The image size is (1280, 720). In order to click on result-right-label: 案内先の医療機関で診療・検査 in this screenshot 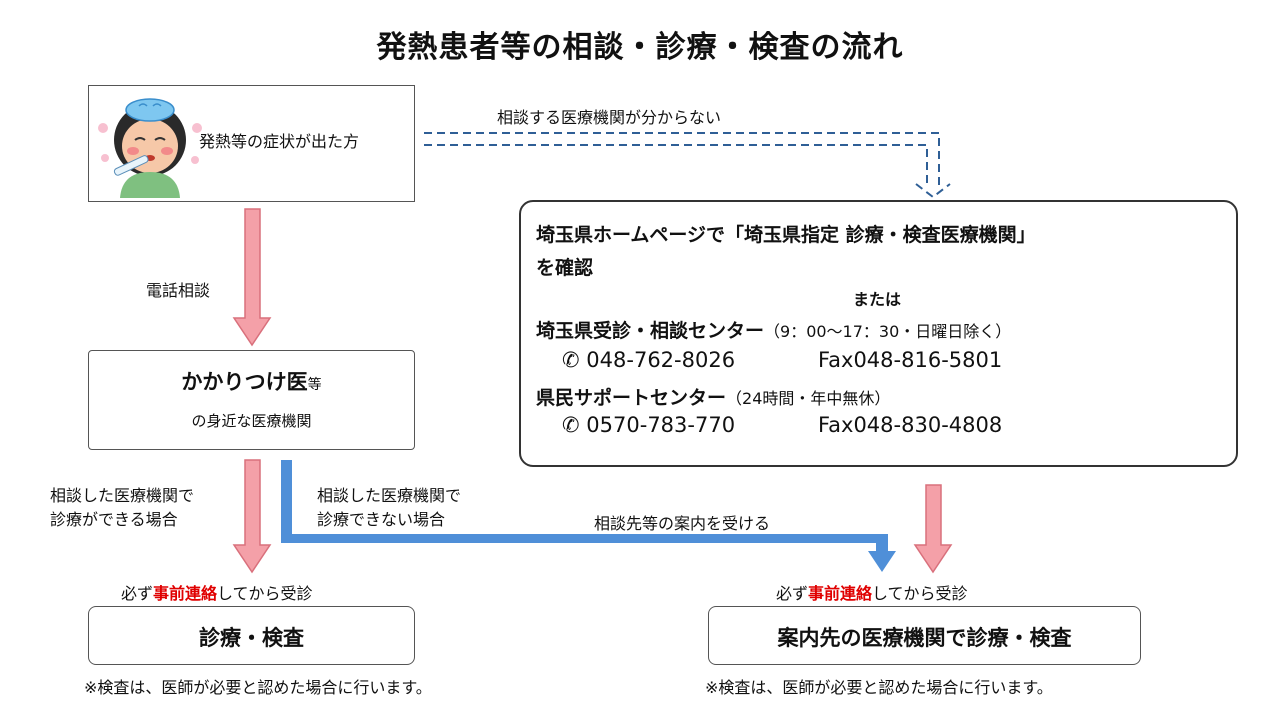, I will do `click(924, 638)`.